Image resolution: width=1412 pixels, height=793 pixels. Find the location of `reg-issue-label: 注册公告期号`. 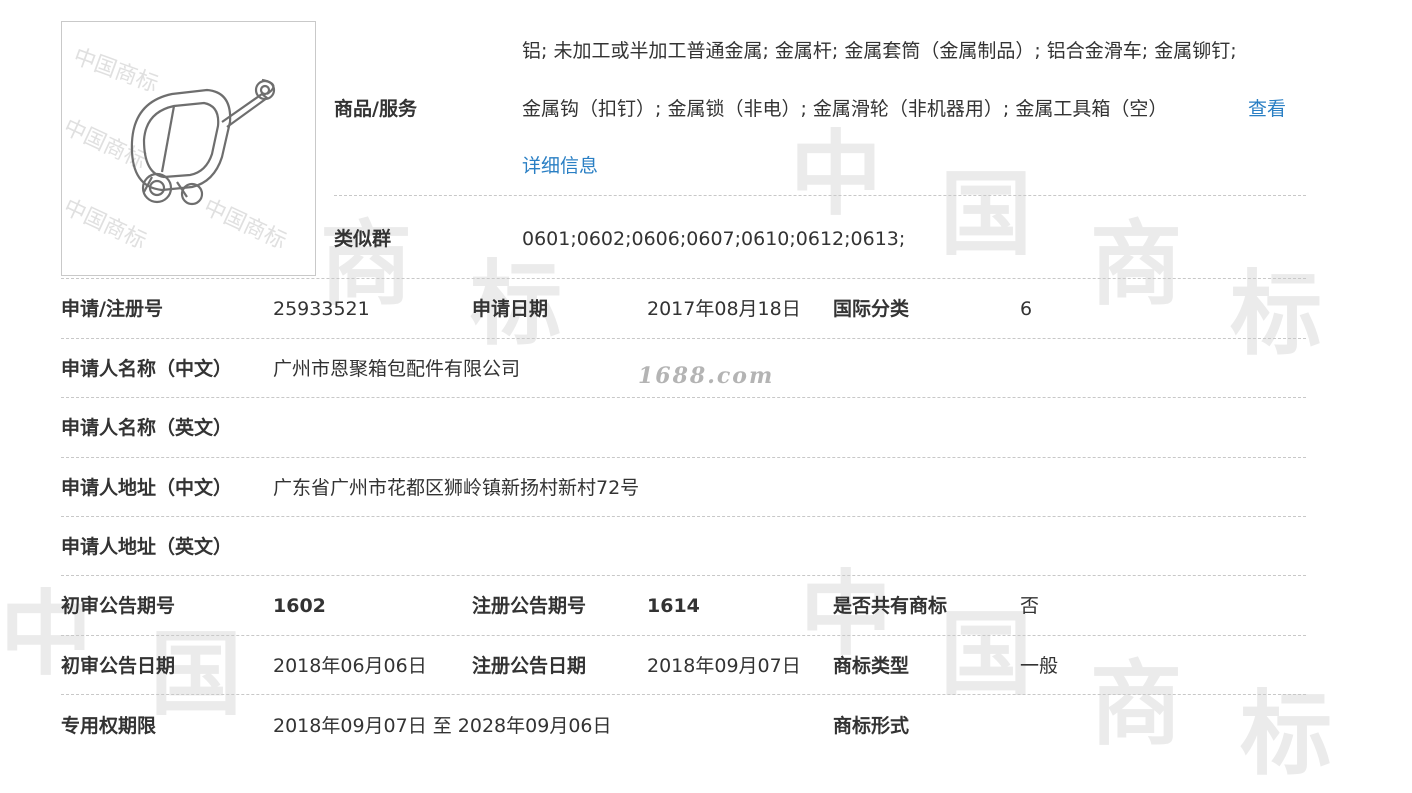

reg-issue-label: 注册公告期号 is located at coordinates (529, 606).